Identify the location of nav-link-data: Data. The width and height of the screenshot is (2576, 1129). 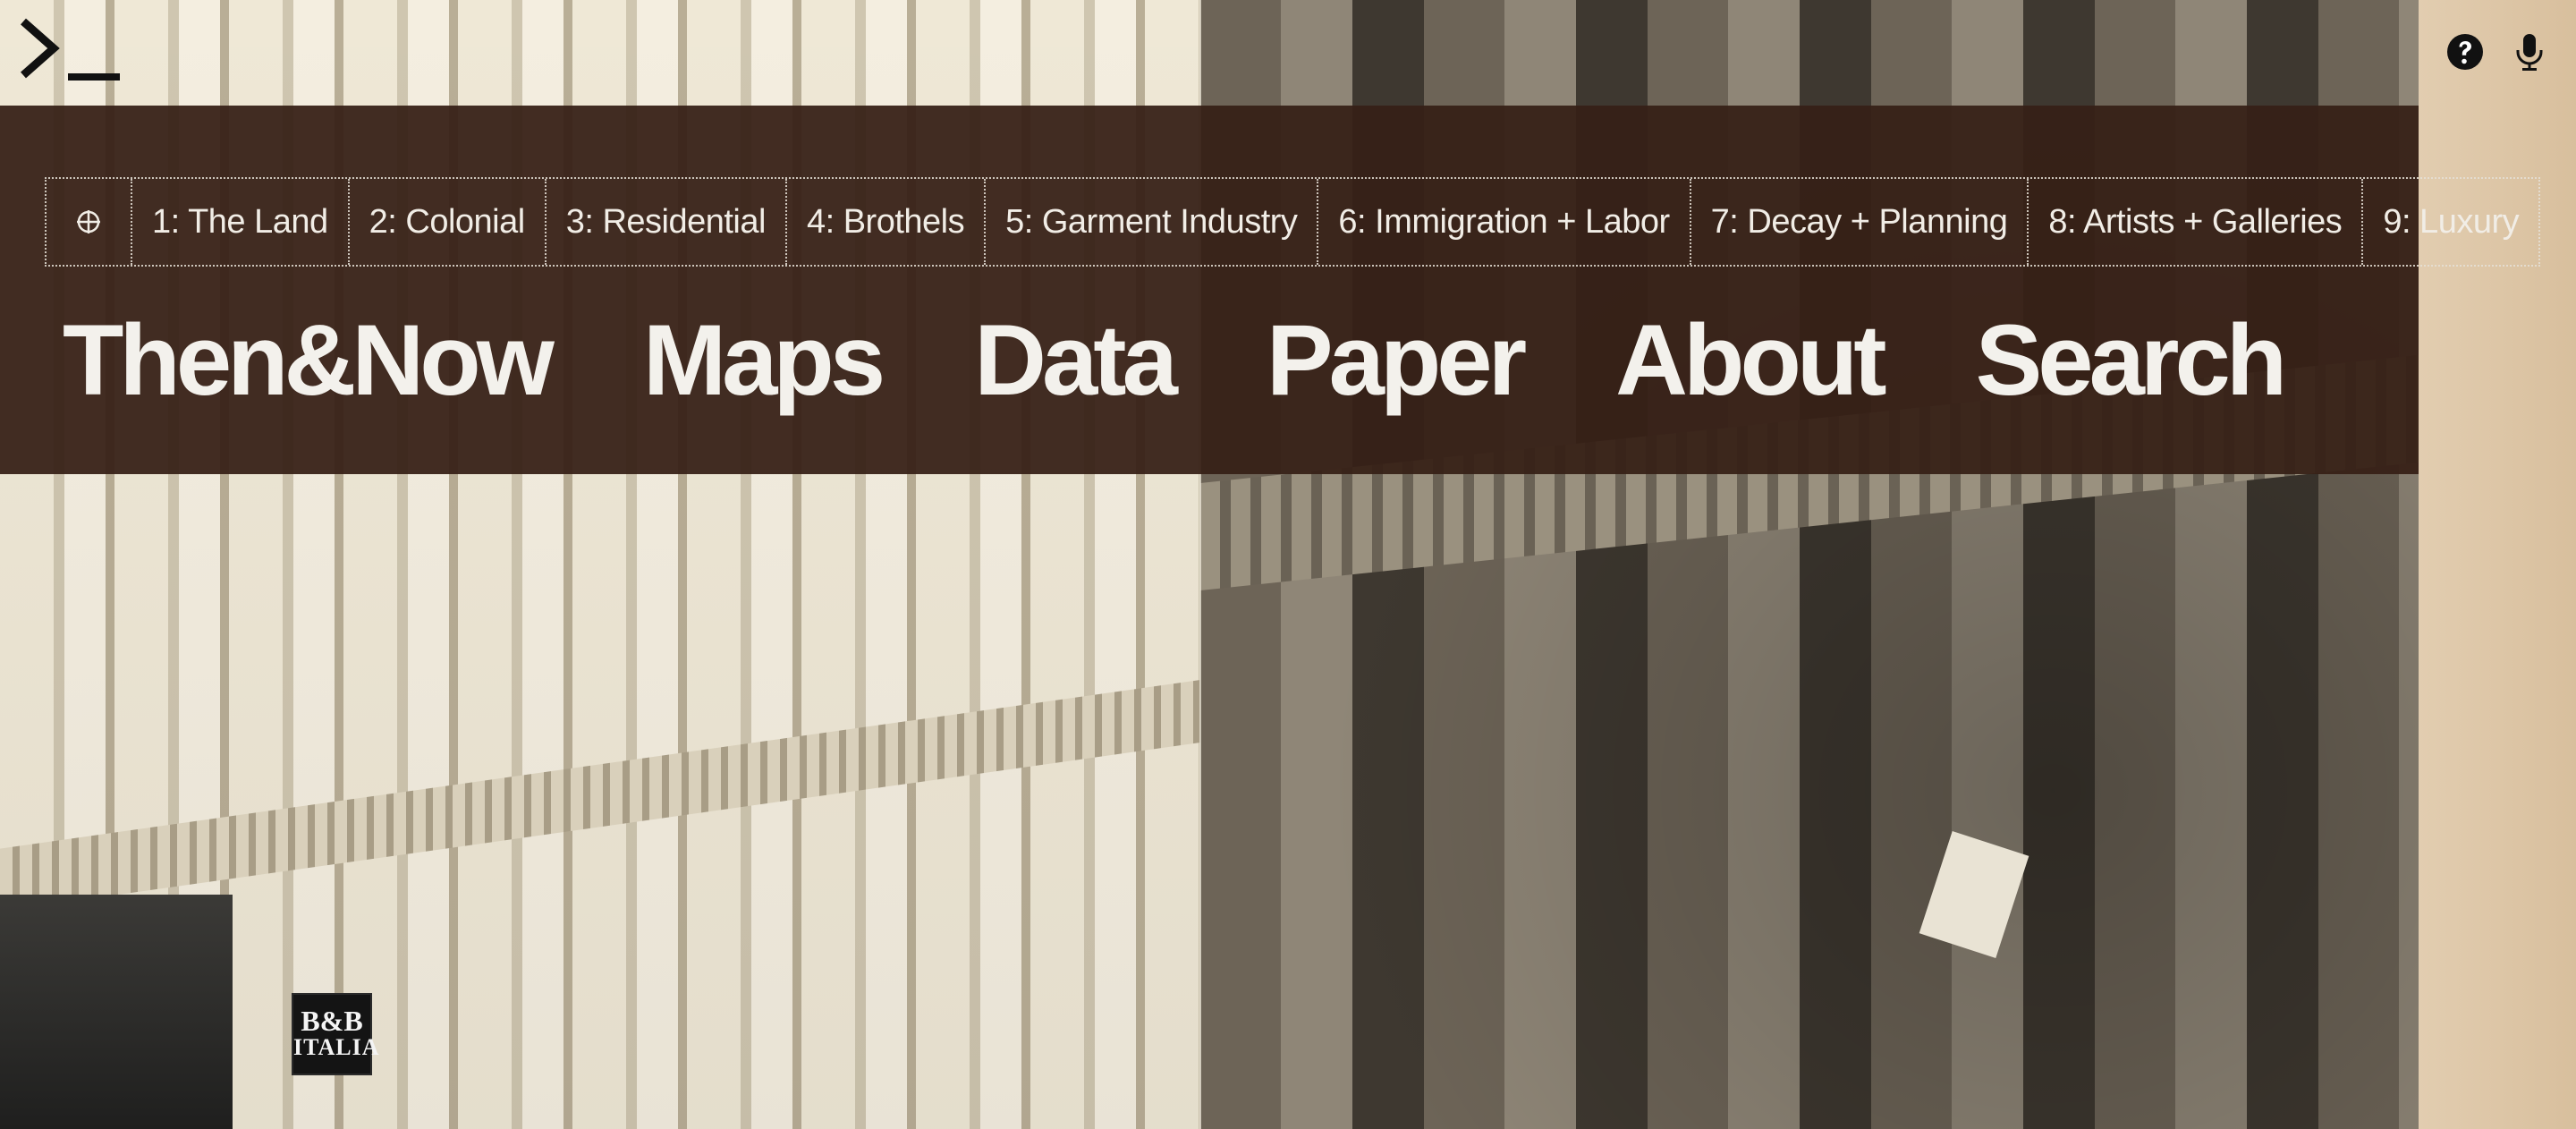
(1076, 361).